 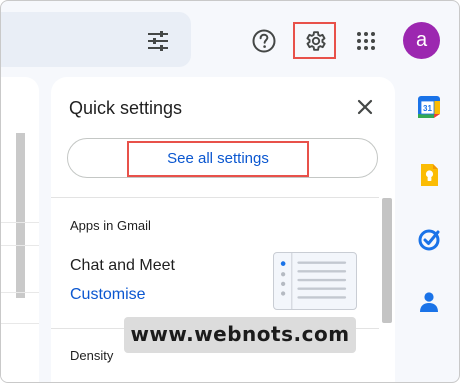 I want to click on quick-settings-scrollbar, so click(x=387, y=260).